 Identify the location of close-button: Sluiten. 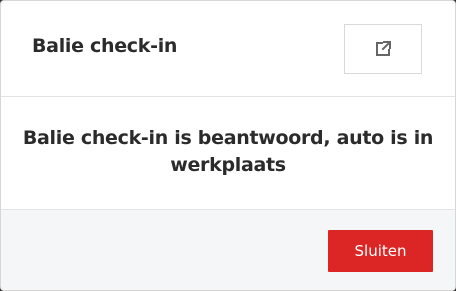
(380, 251).